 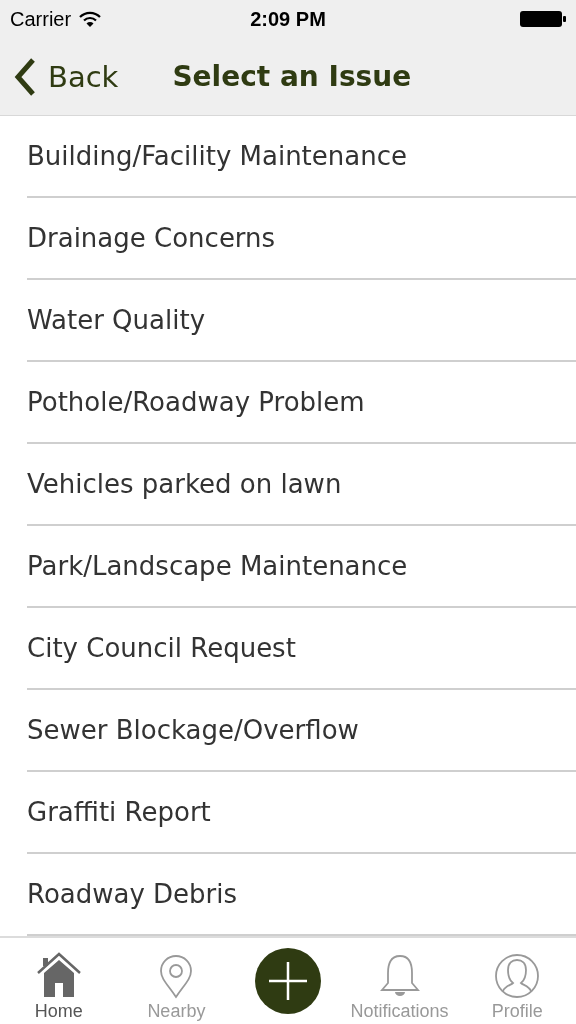 I want to click on issue-list-item: Building/Facility Maintenance, so click(x=301, y=157).